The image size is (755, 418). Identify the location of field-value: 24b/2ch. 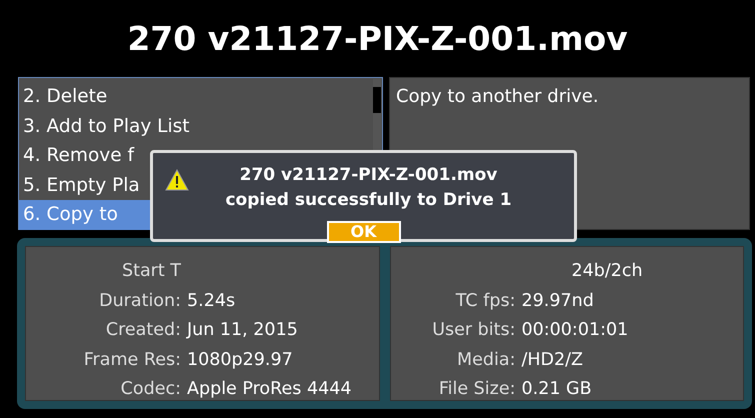
(607, 271).